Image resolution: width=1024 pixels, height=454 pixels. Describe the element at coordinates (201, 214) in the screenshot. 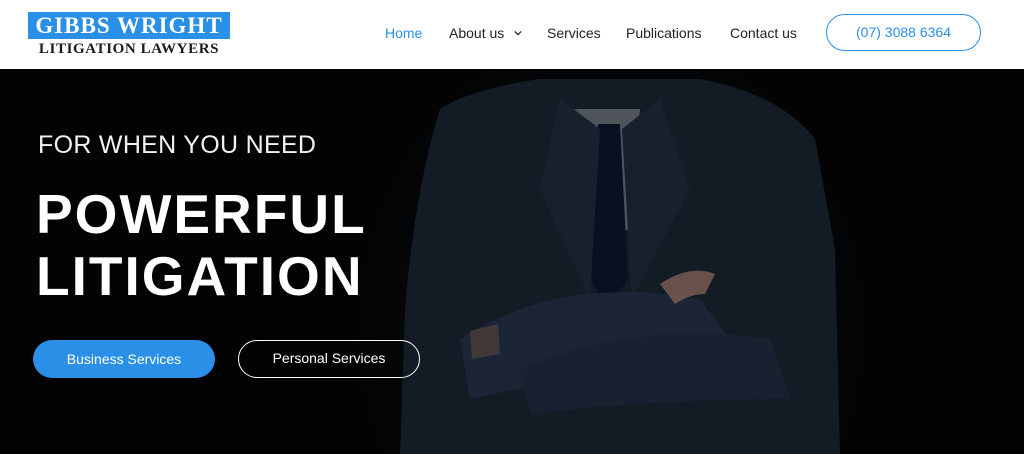

I see `hero-title-line1: POWERFUL` at that location.